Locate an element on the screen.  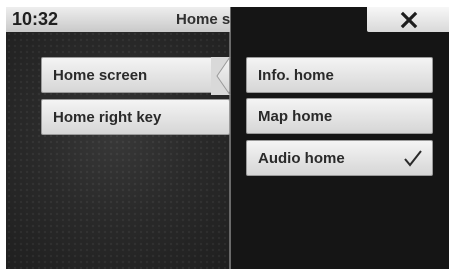
menu-item-label: Home right key is located at coordinates (107, 117).